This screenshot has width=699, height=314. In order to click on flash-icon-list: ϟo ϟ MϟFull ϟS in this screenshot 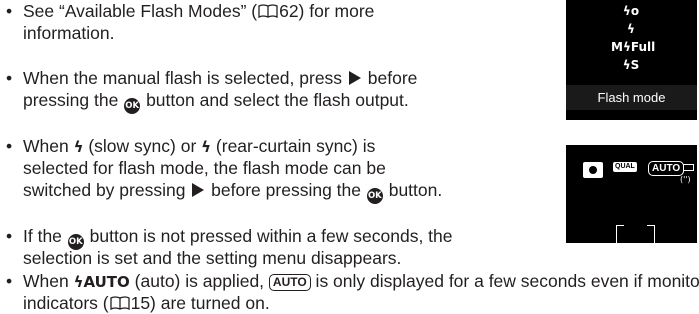, I will do `click(631, 42)`.